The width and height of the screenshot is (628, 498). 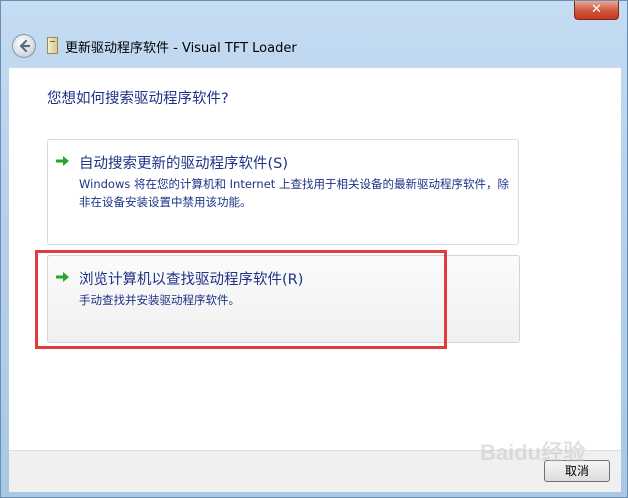 I want to click on back-button, so click(x=24, y=46).